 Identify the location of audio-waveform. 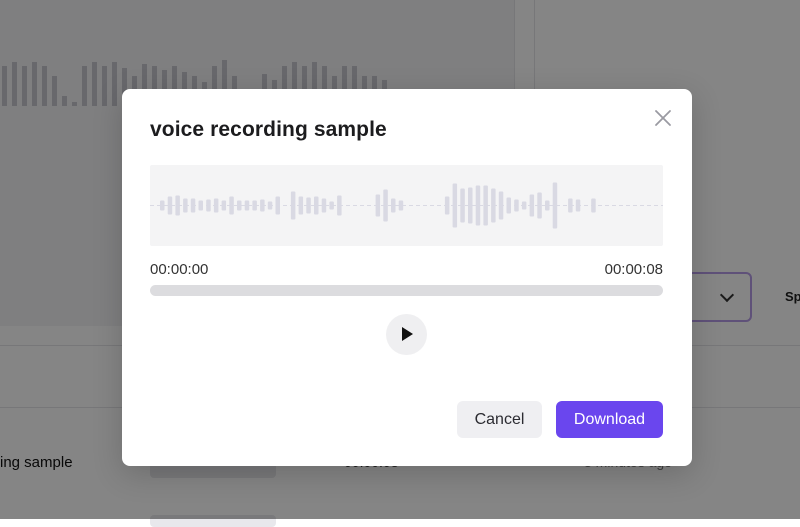
(406, 205).